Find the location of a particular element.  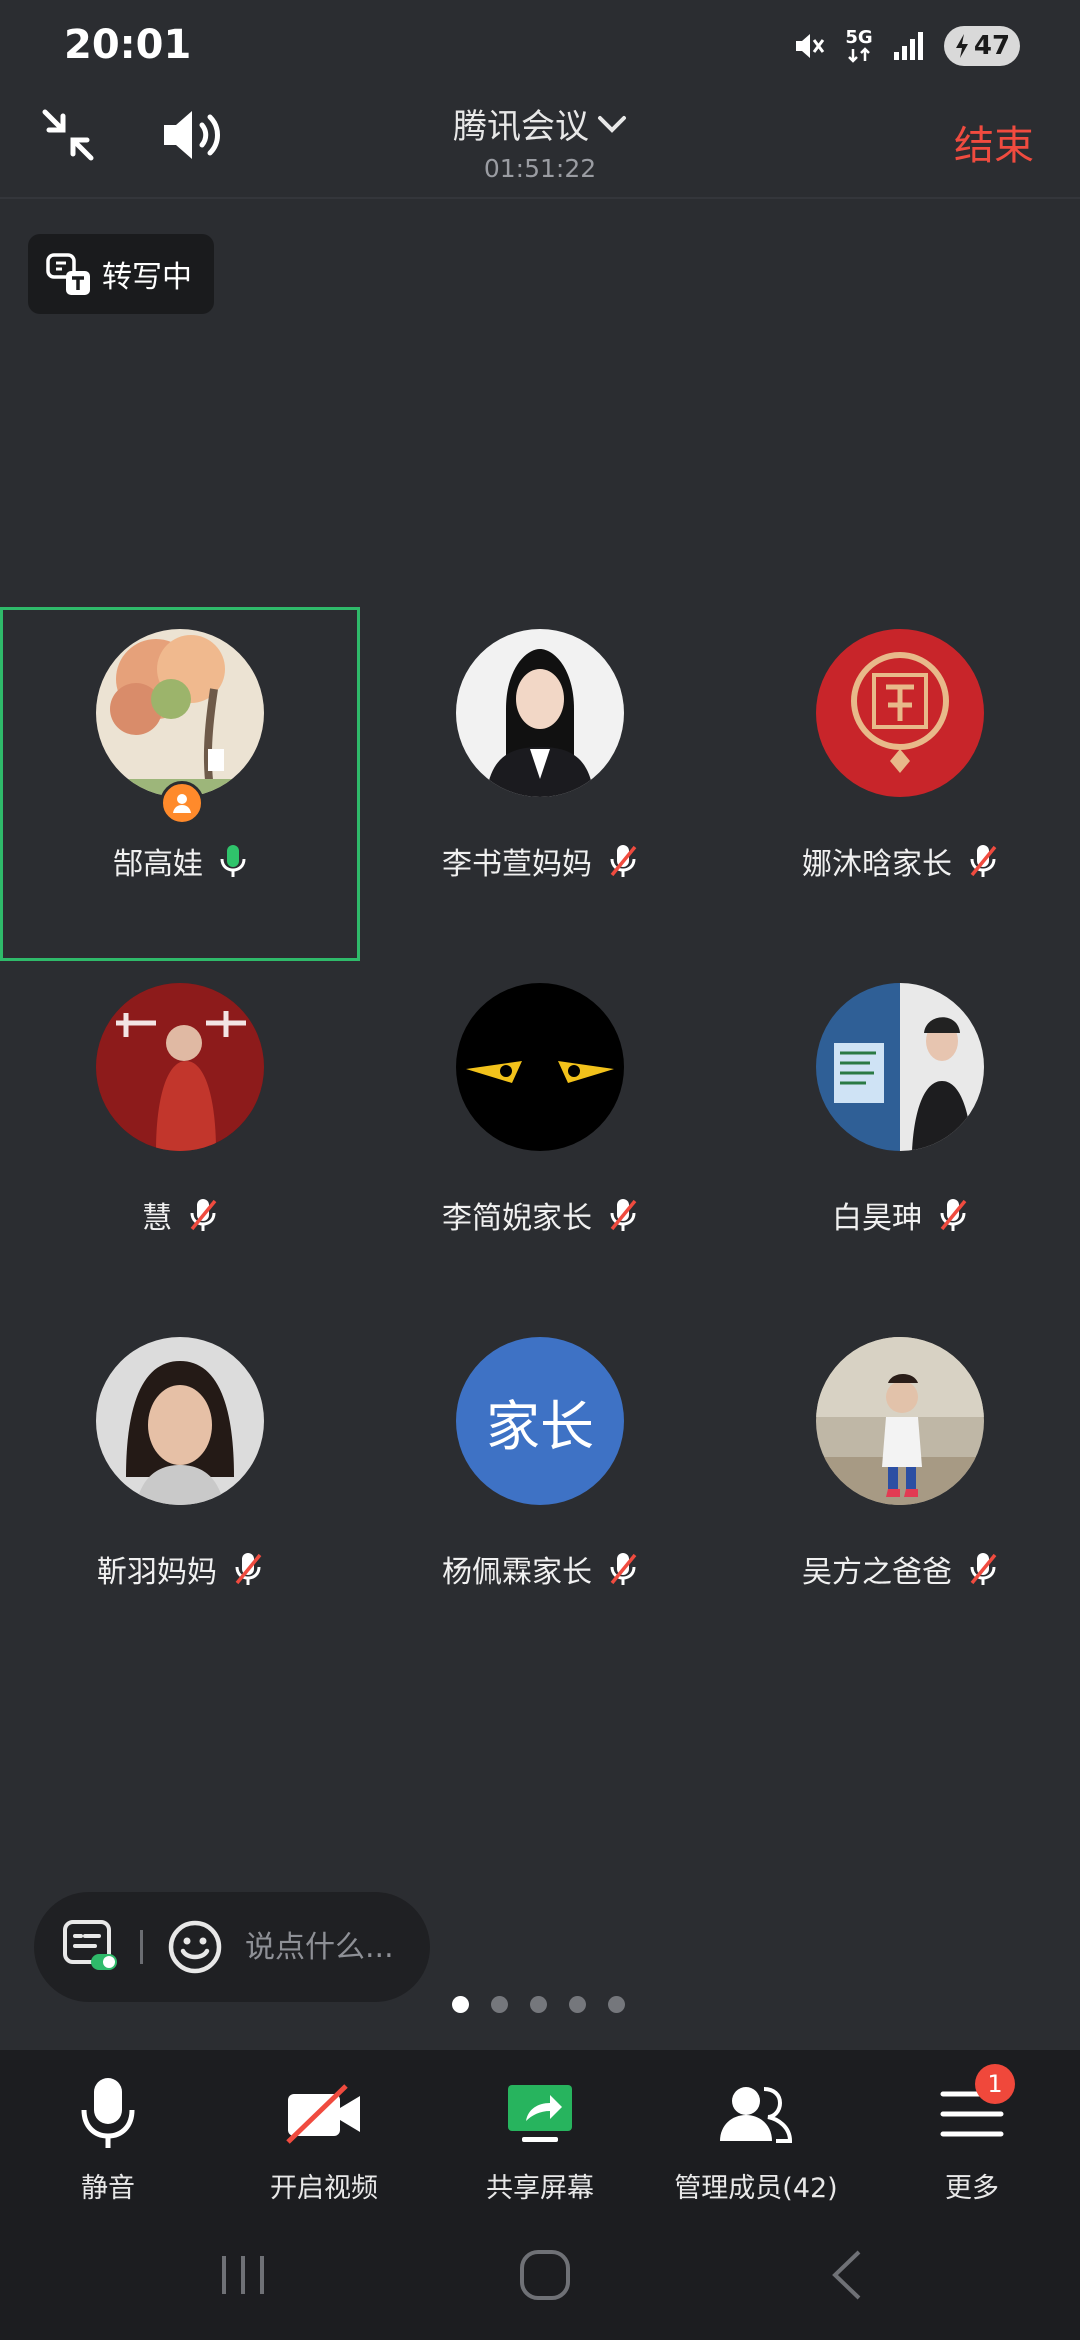

participant-name: 娜沐晗家长 is located at coordinates (877, 864).